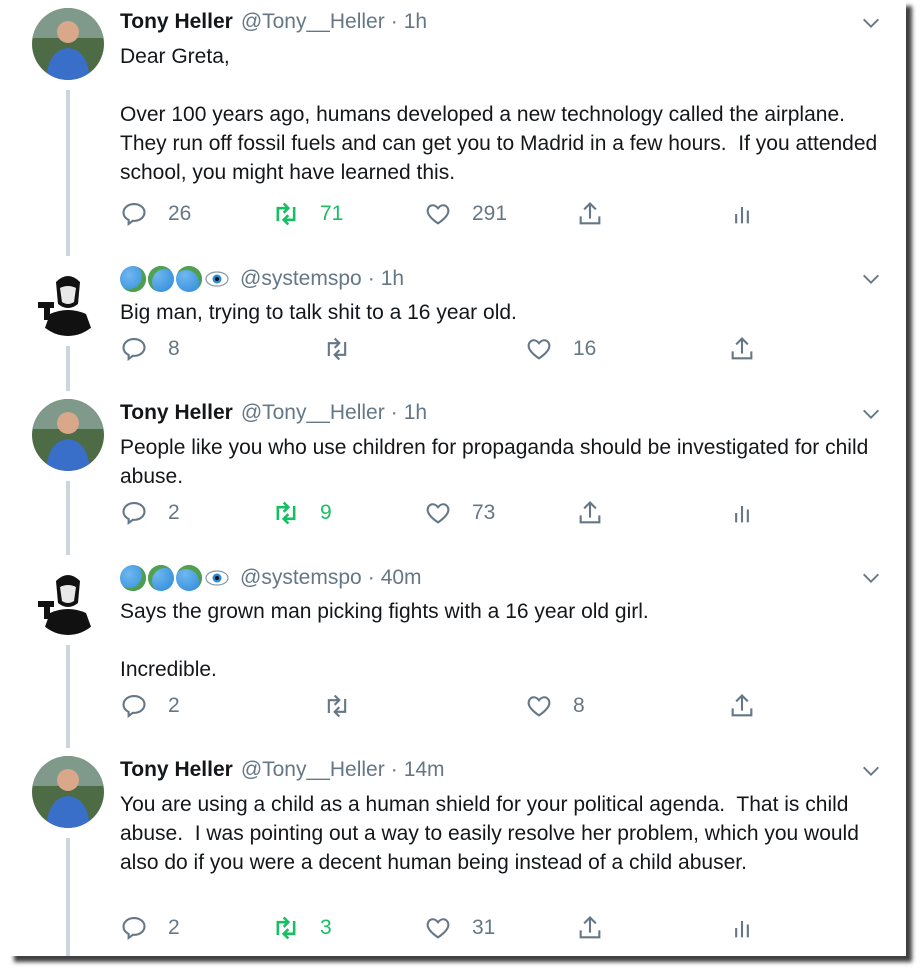 This screenshot has width=923, height=975. I want to click on reply-count: 26, so click(180, 213).